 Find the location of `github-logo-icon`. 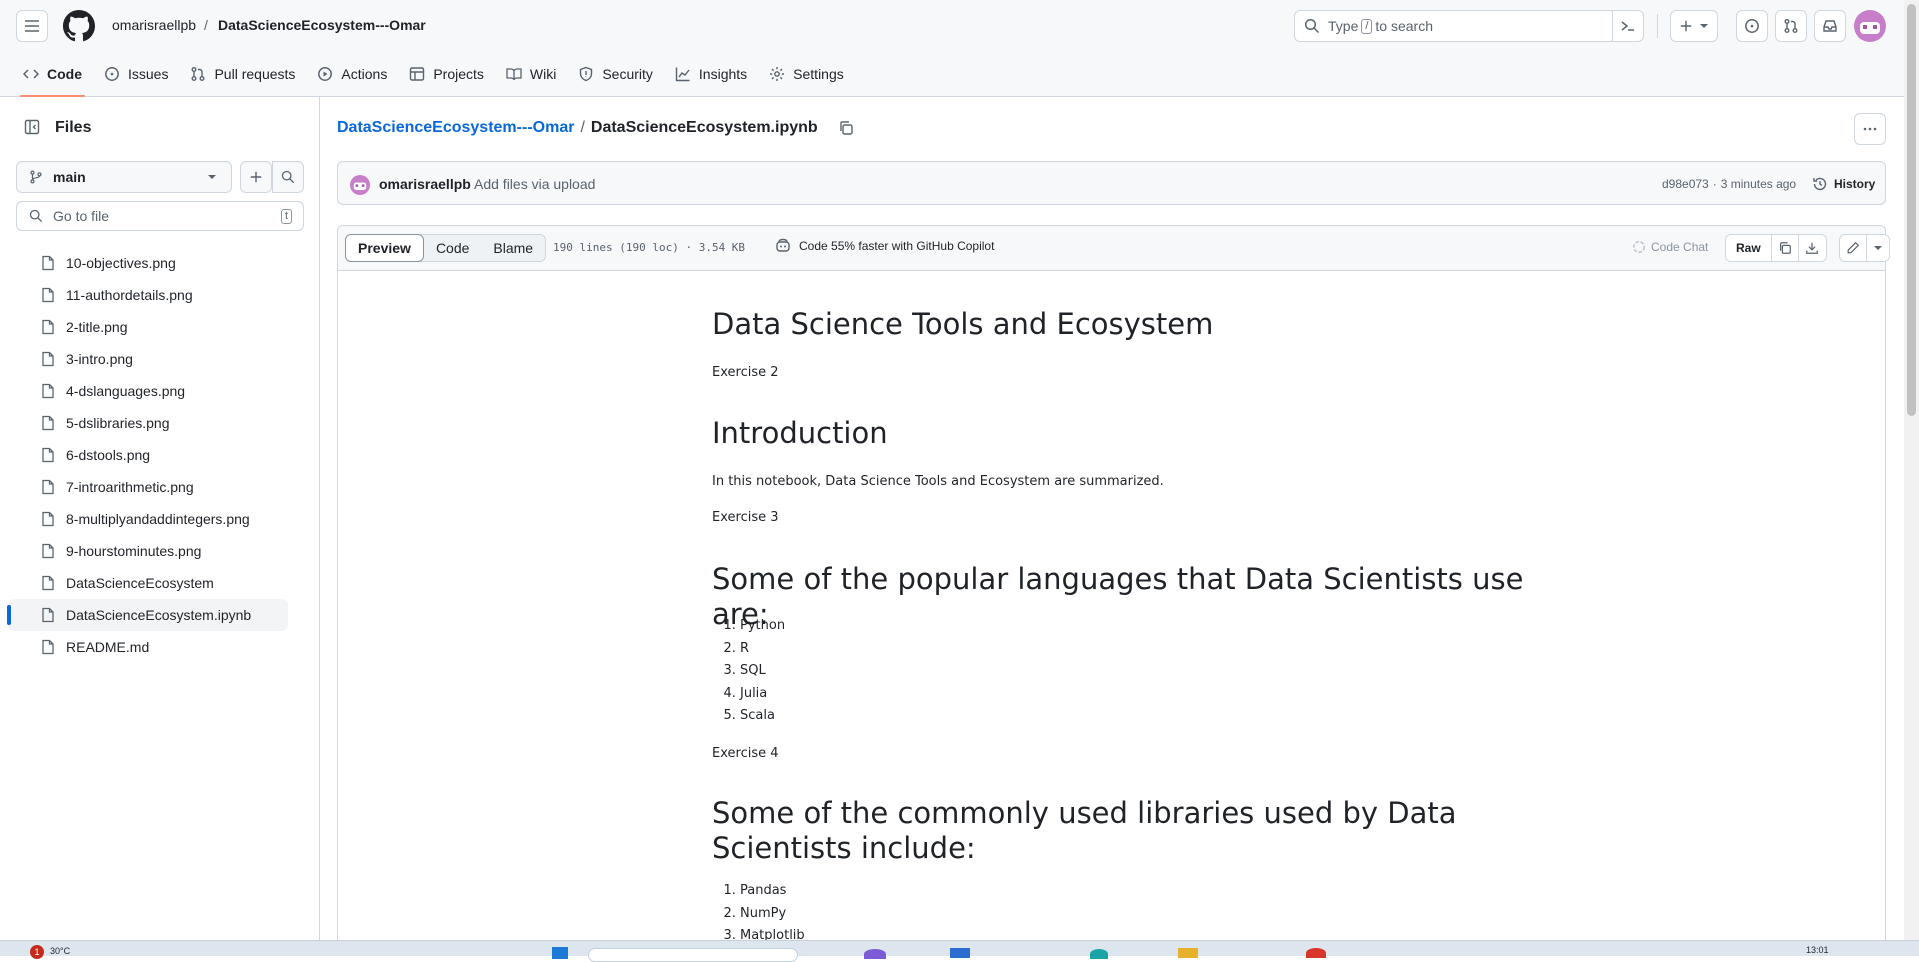

github-logo-icon is located at coordinates (79, 26).